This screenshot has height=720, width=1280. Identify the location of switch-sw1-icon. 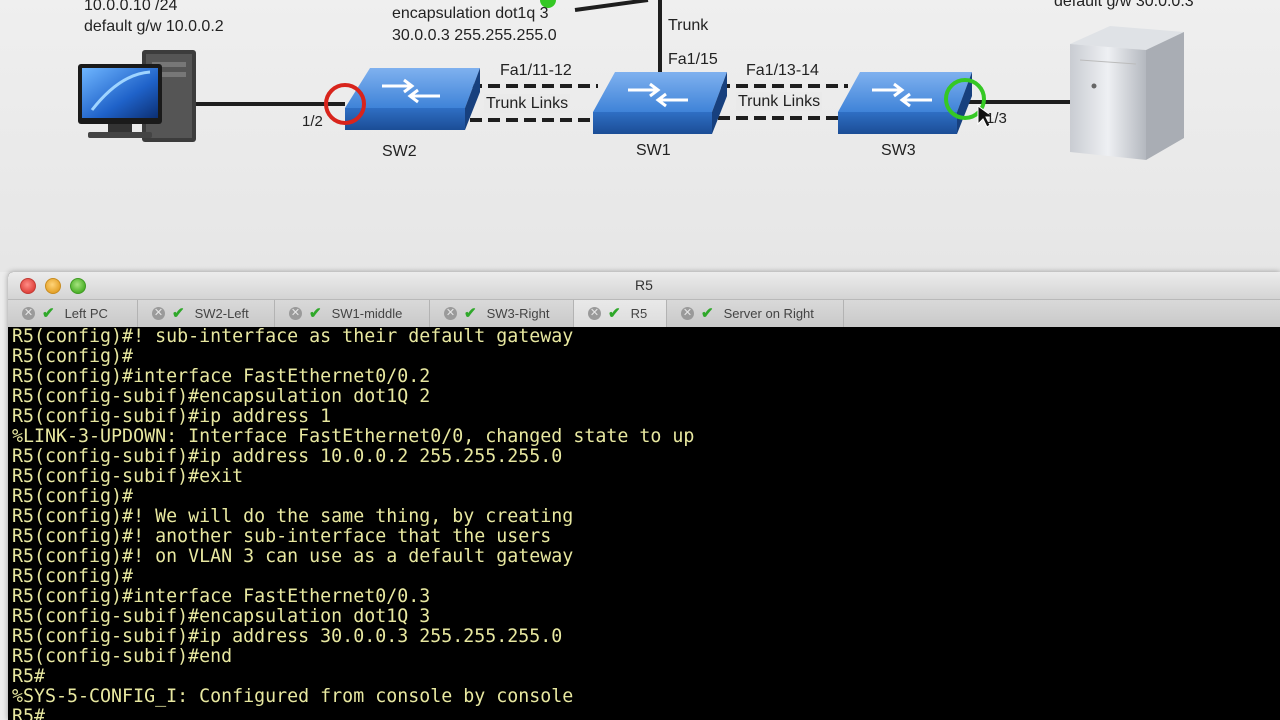
(660, 103).